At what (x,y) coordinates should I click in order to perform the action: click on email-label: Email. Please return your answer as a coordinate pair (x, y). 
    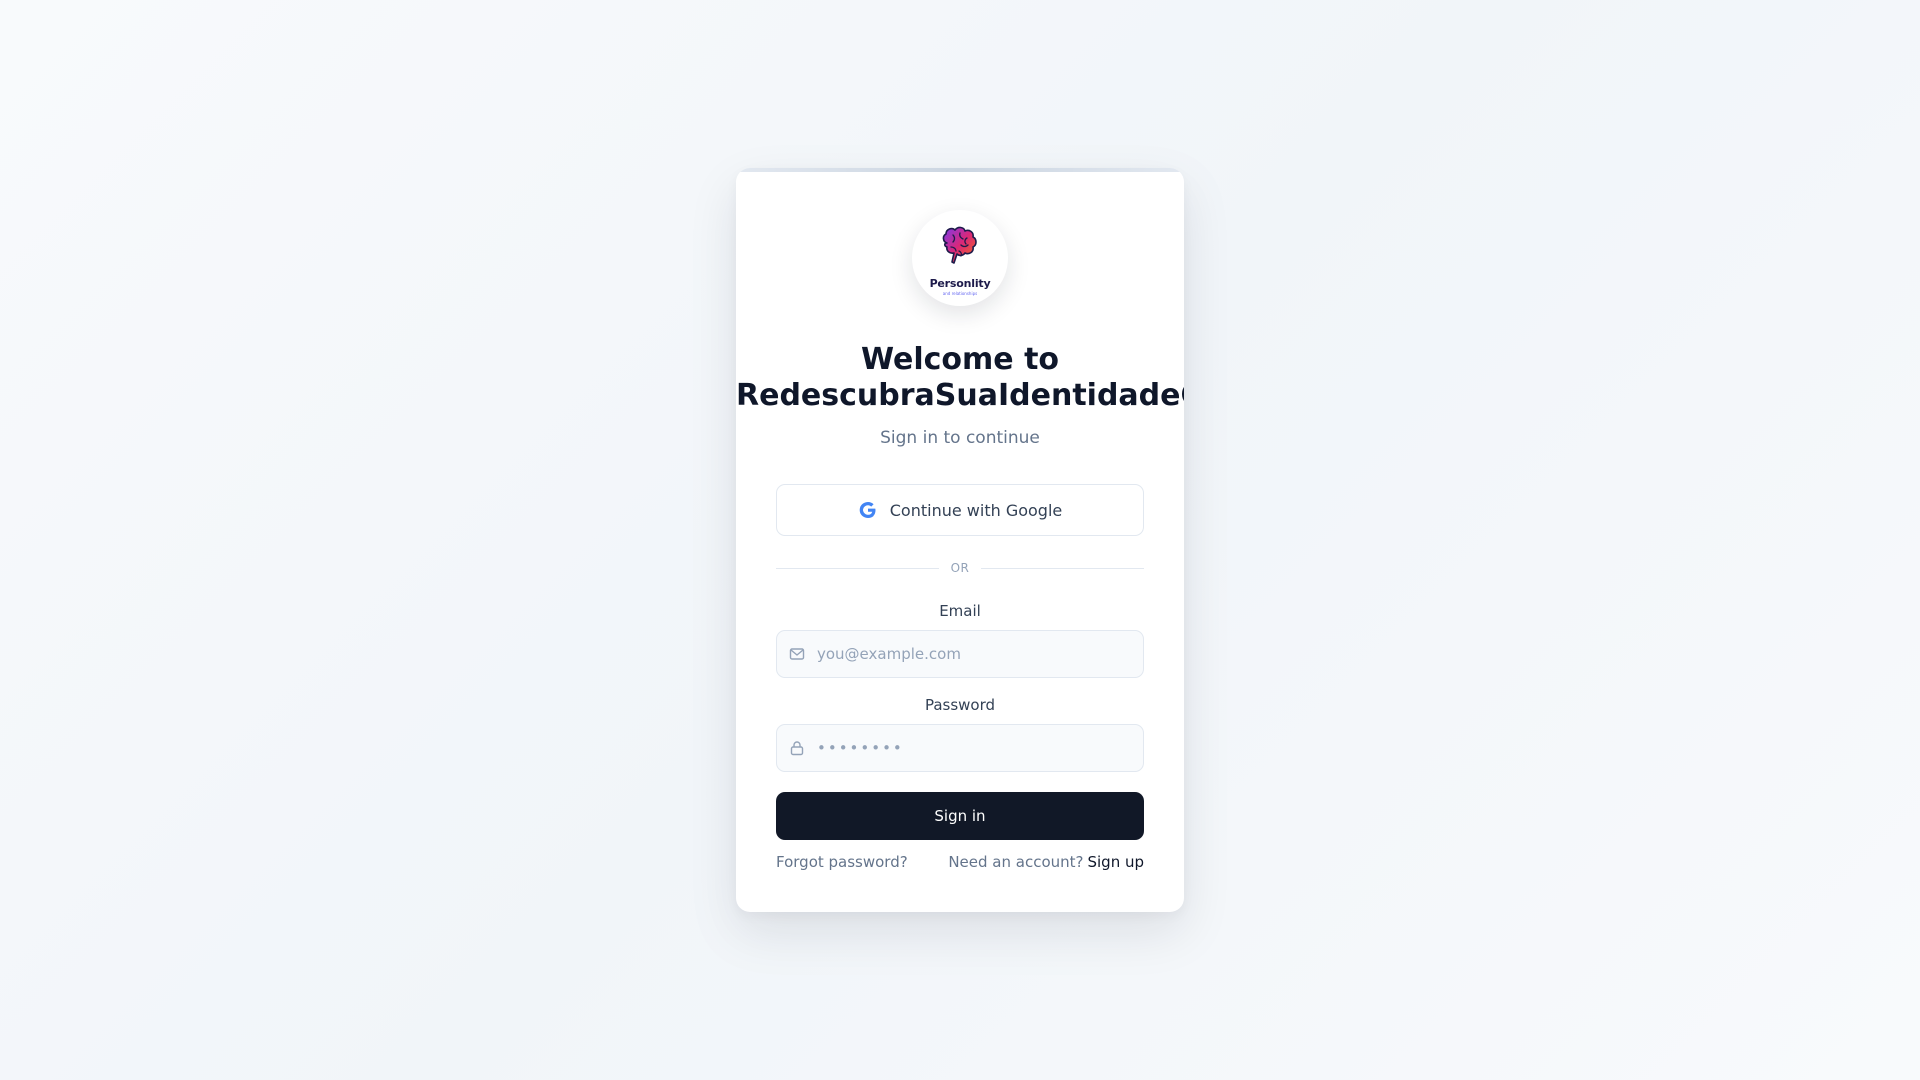
    Looking at the image, I should click on (960, 611).